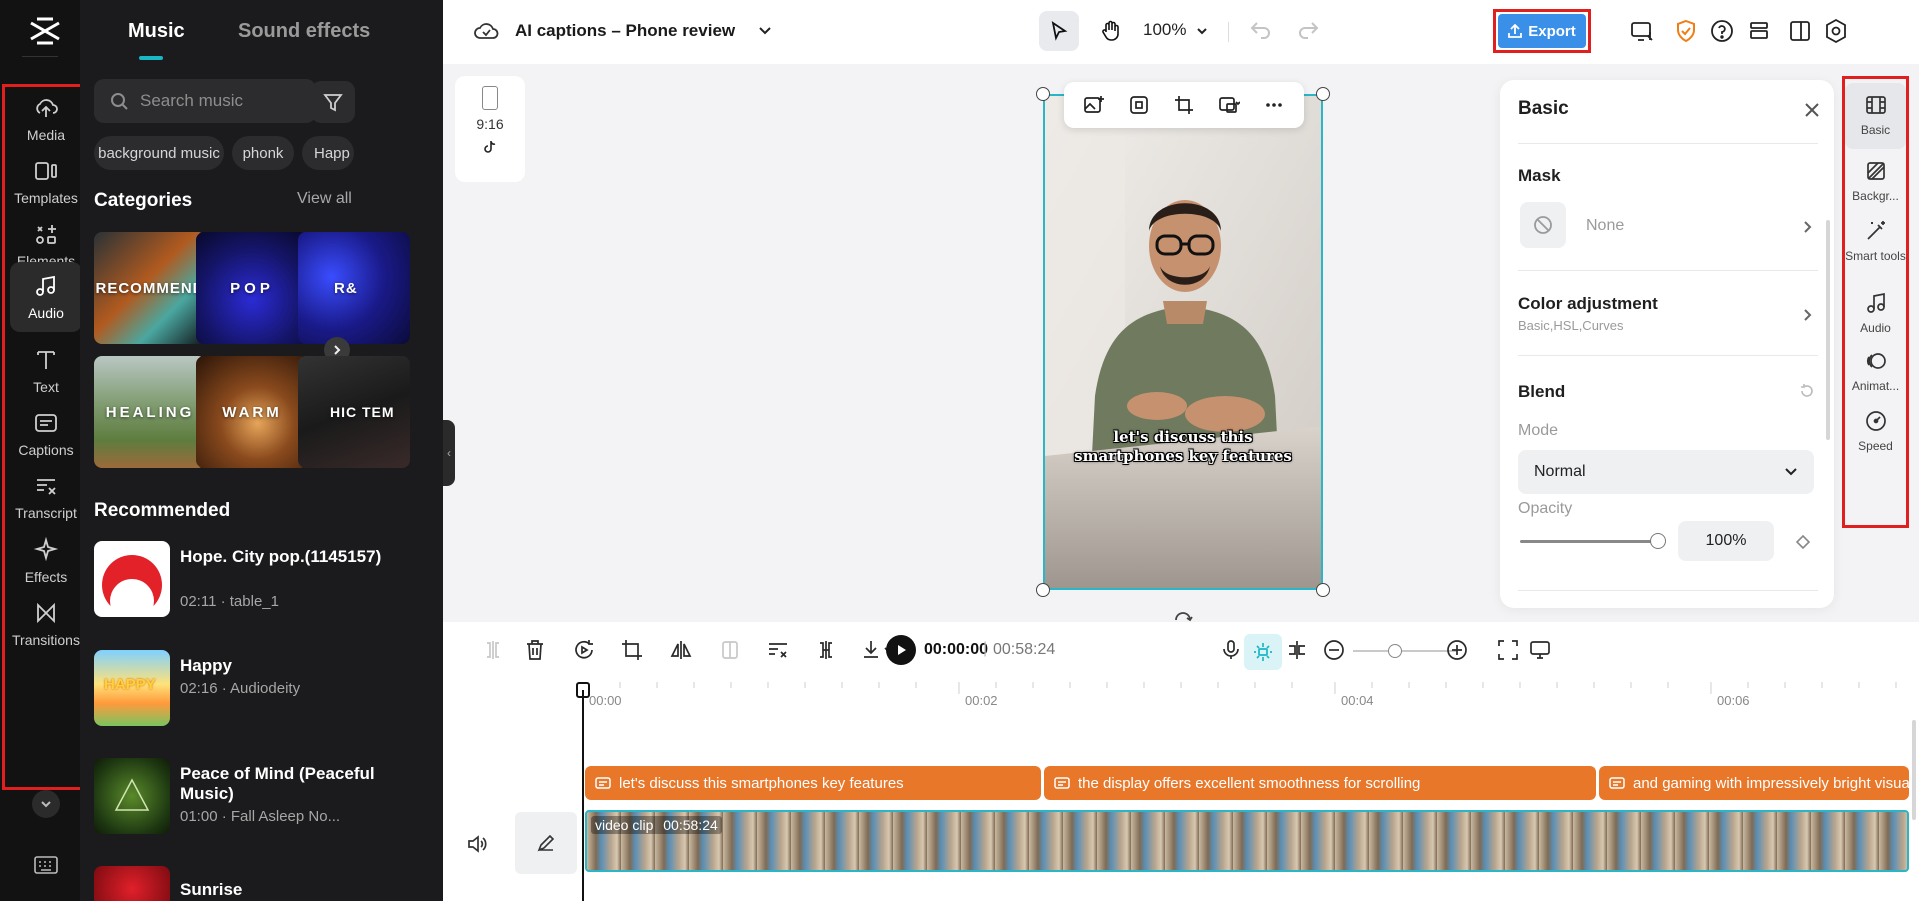 This screenshot has height=901, width=1919. I want to click on more-icon, so click(1274, 105).